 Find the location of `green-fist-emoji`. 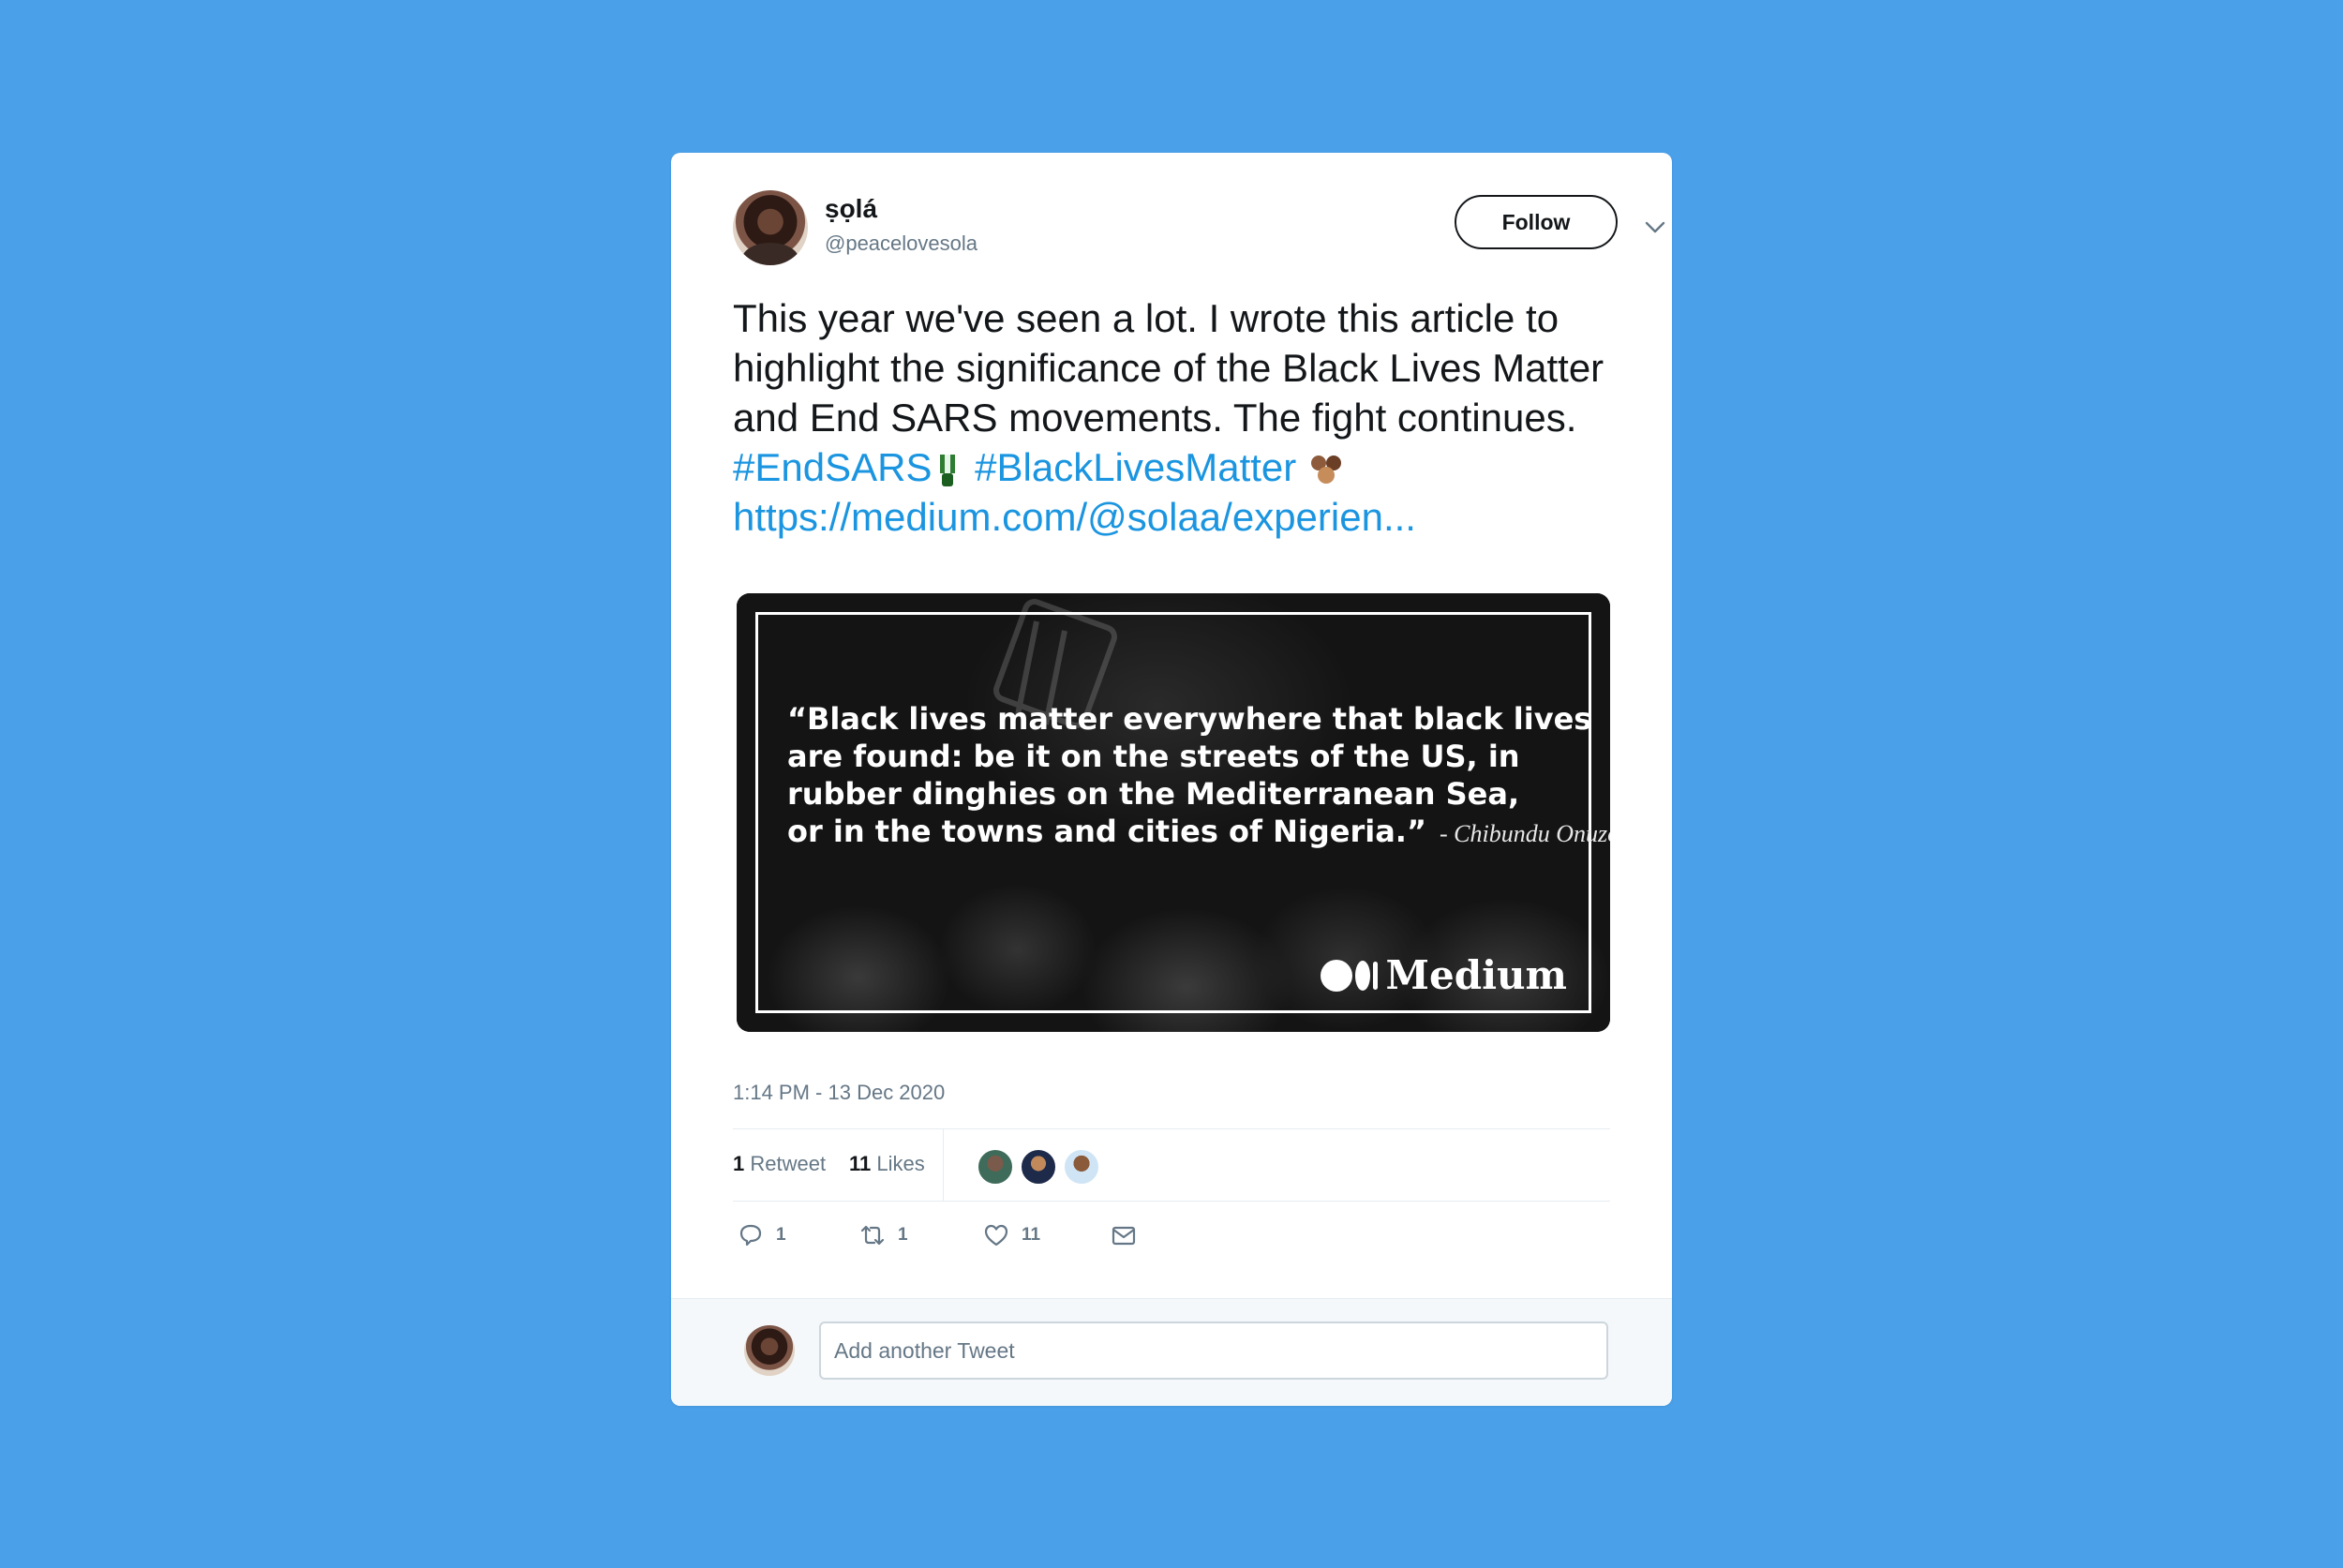

green-fist-emoji is located at coordinates (948, 470).